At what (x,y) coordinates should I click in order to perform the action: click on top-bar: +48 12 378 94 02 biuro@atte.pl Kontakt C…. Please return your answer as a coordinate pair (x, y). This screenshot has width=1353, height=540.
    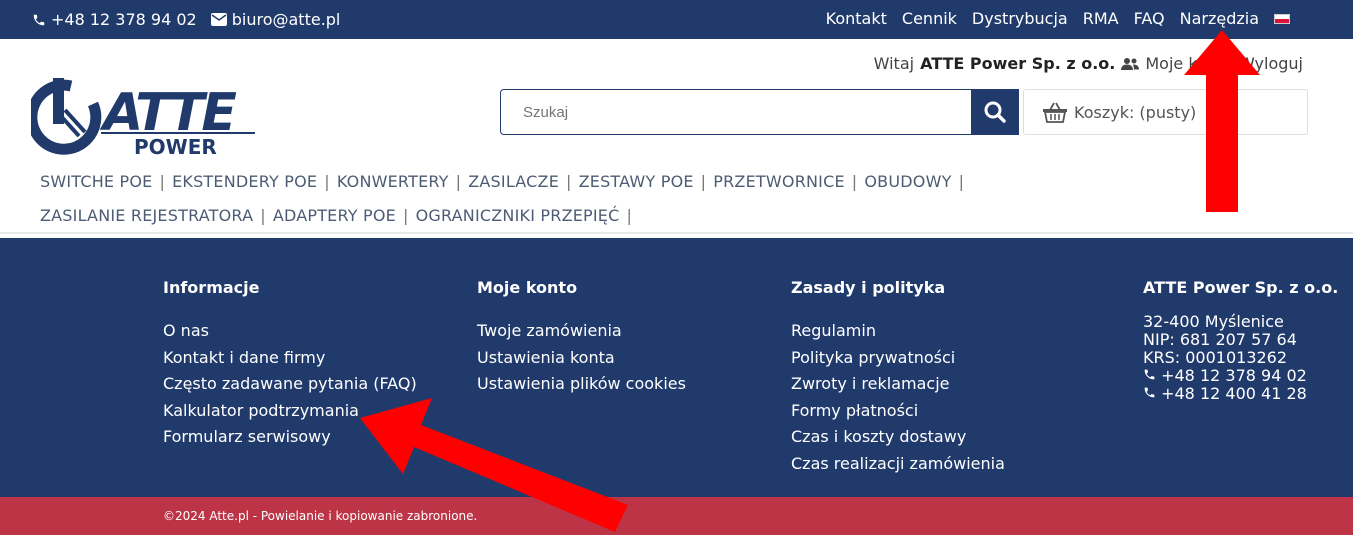
    Looking at the image, I should click on (676, 19).